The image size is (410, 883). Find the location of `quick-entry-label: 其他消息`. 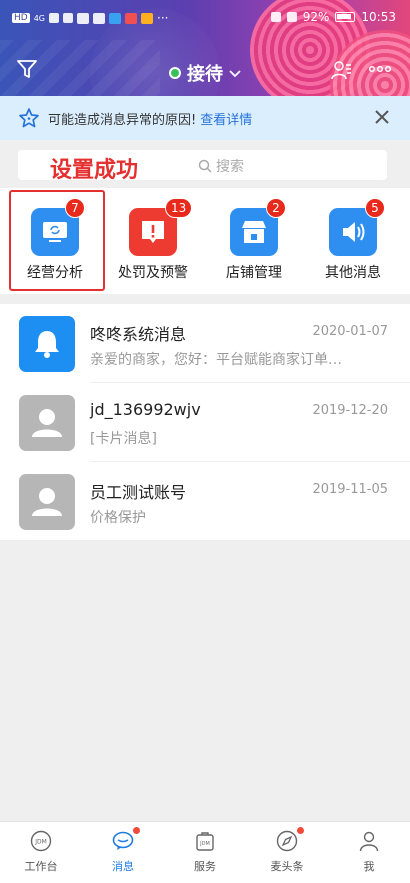

quick-entry-label: 其他消息 is located at coordinates (353, 273).